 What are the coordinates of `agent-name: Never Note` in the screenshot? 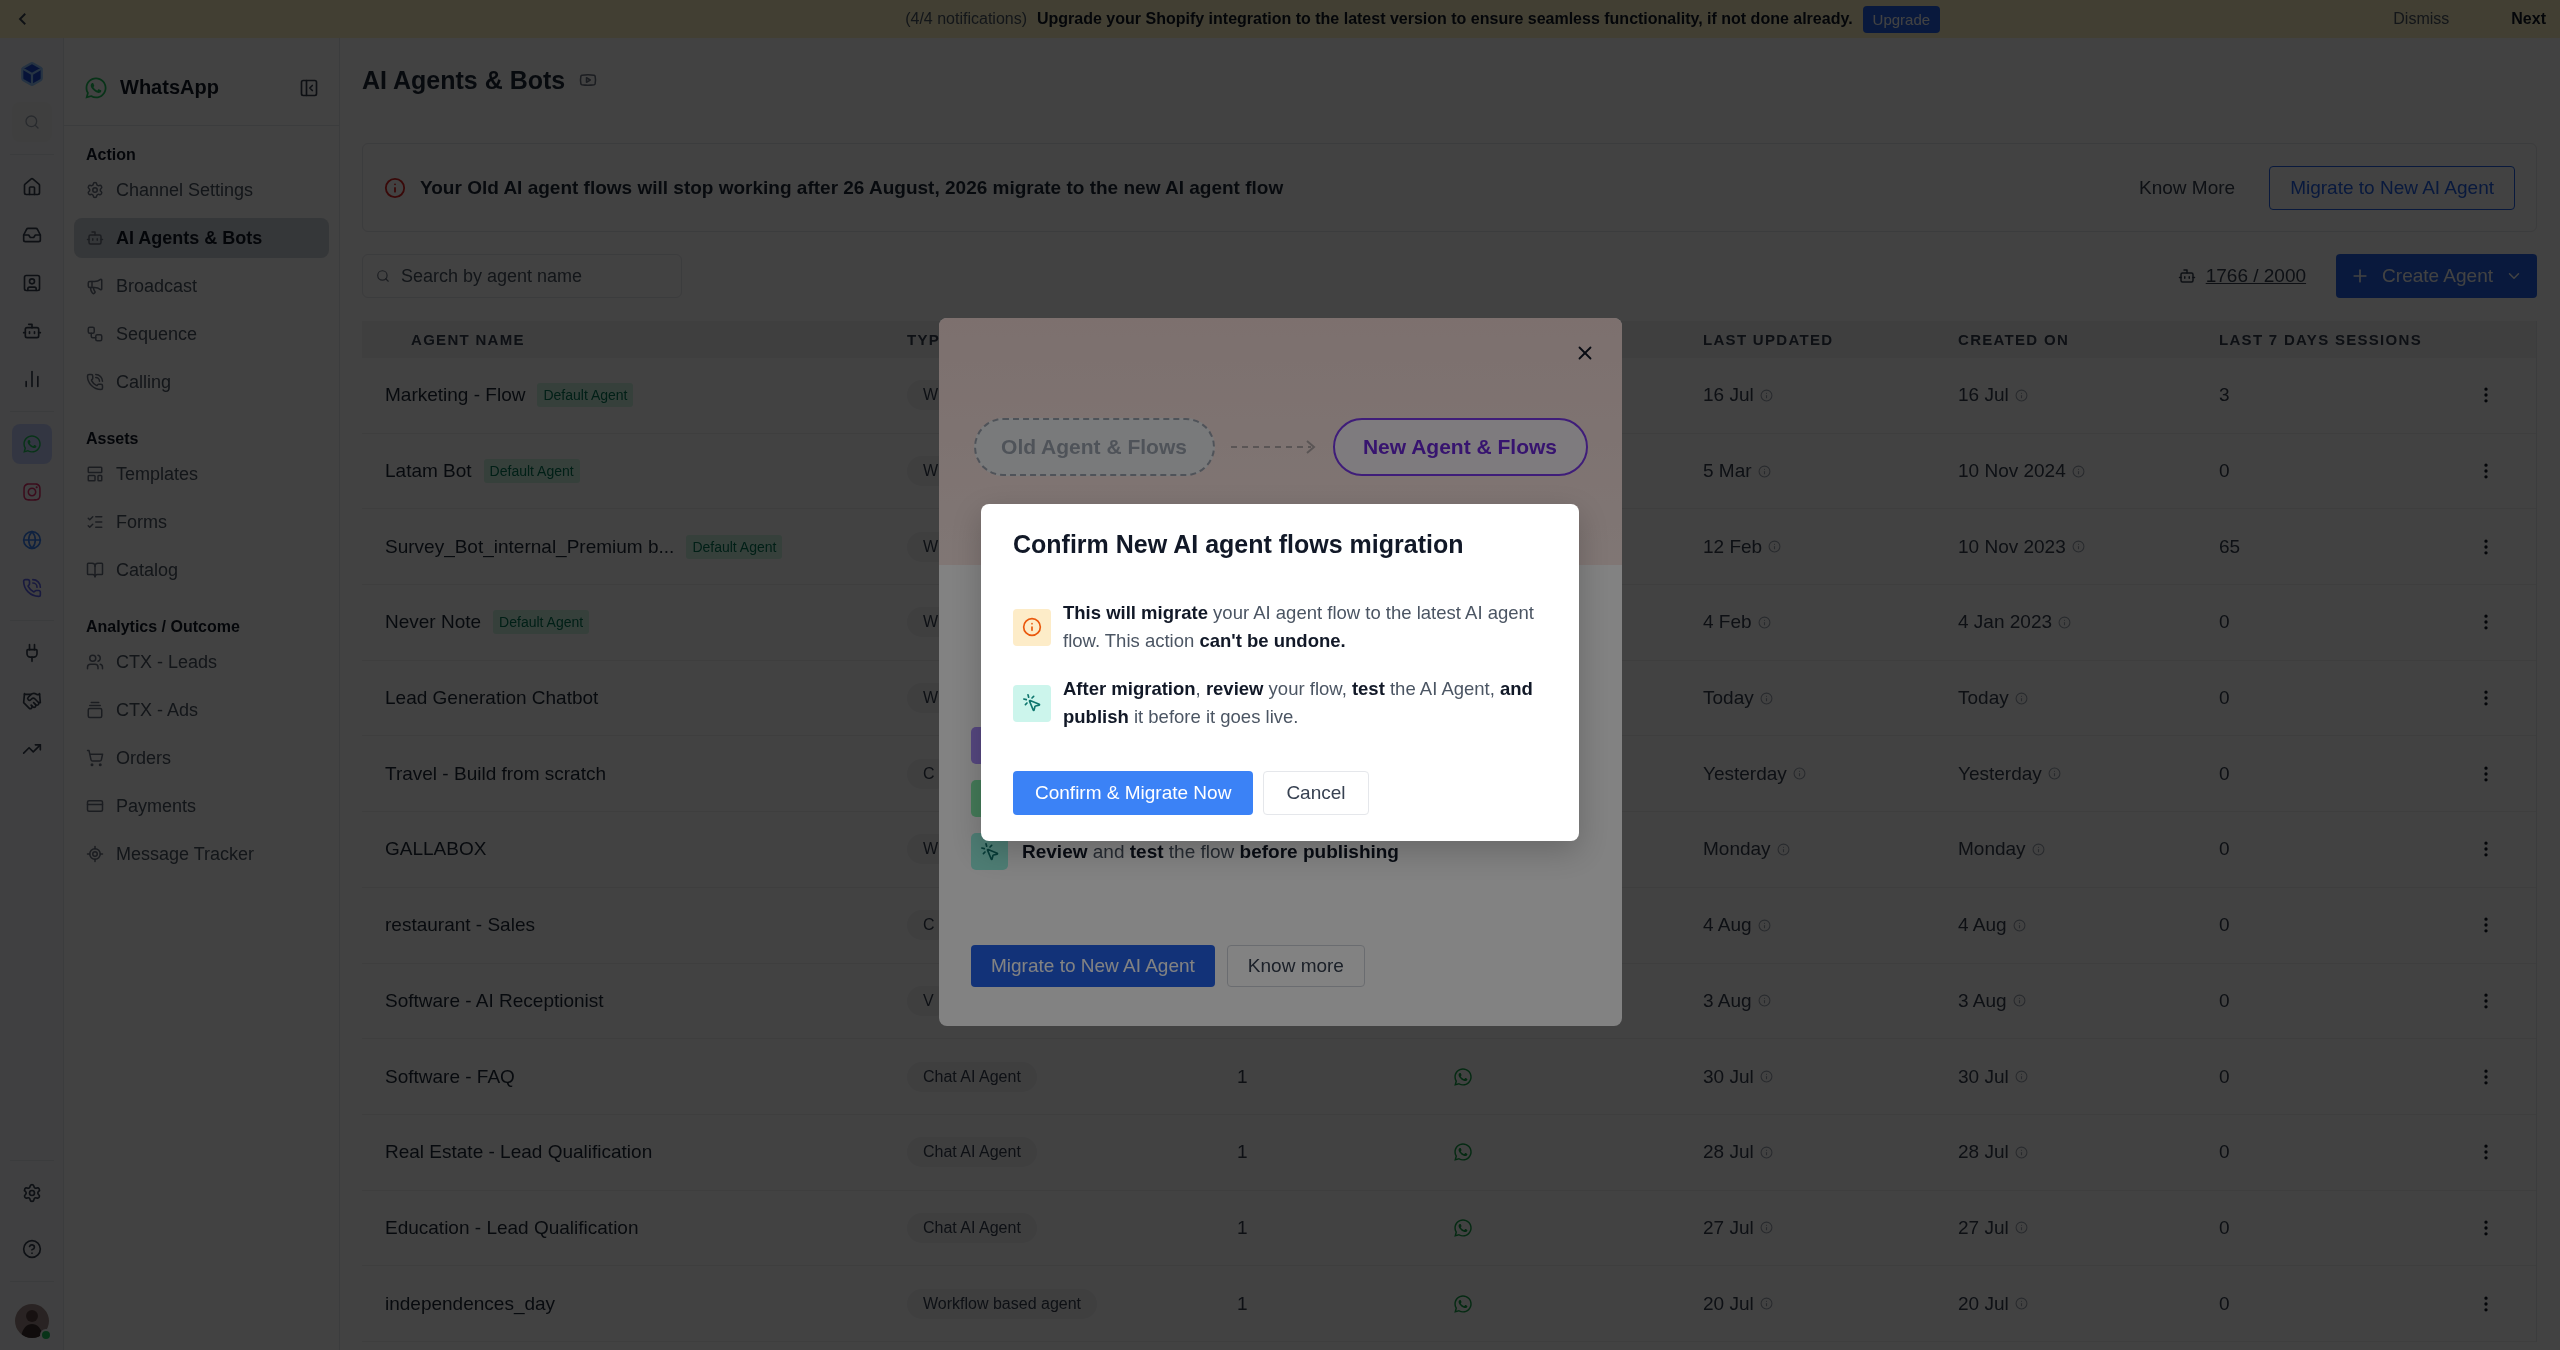 It's located at (433, 622).